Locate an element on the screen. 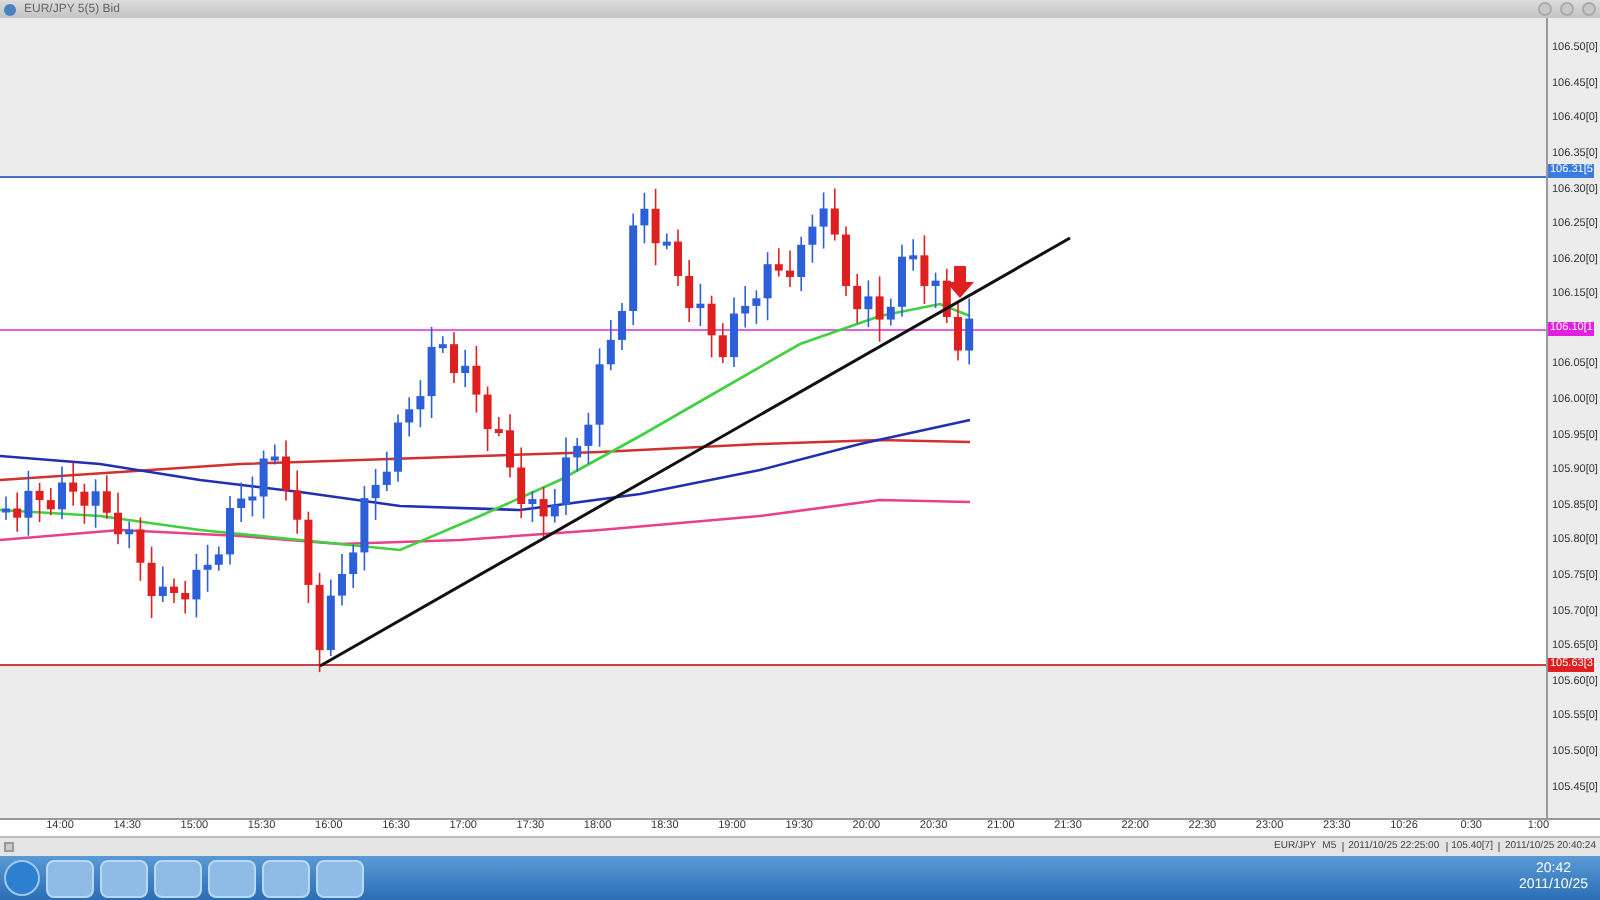 This screenshot has height=900, width=1600. start-button is located at coordinates (22, 878).